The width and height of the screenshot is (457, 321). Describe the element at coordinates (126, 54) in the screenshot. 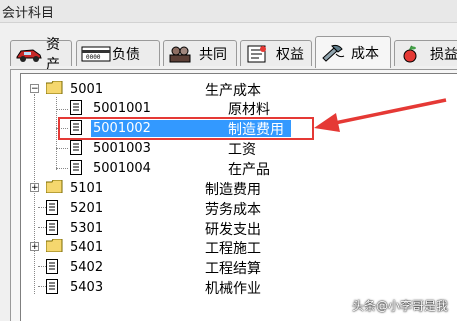

I see `tab-label: 负债` at that location.